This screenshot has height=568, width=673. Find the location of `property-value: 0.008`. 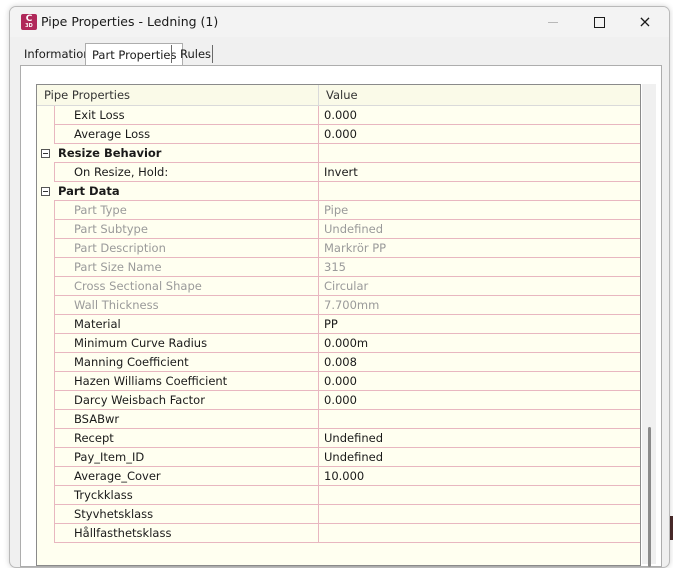

property-value: 0.008 is located at coordinates (340, 362).